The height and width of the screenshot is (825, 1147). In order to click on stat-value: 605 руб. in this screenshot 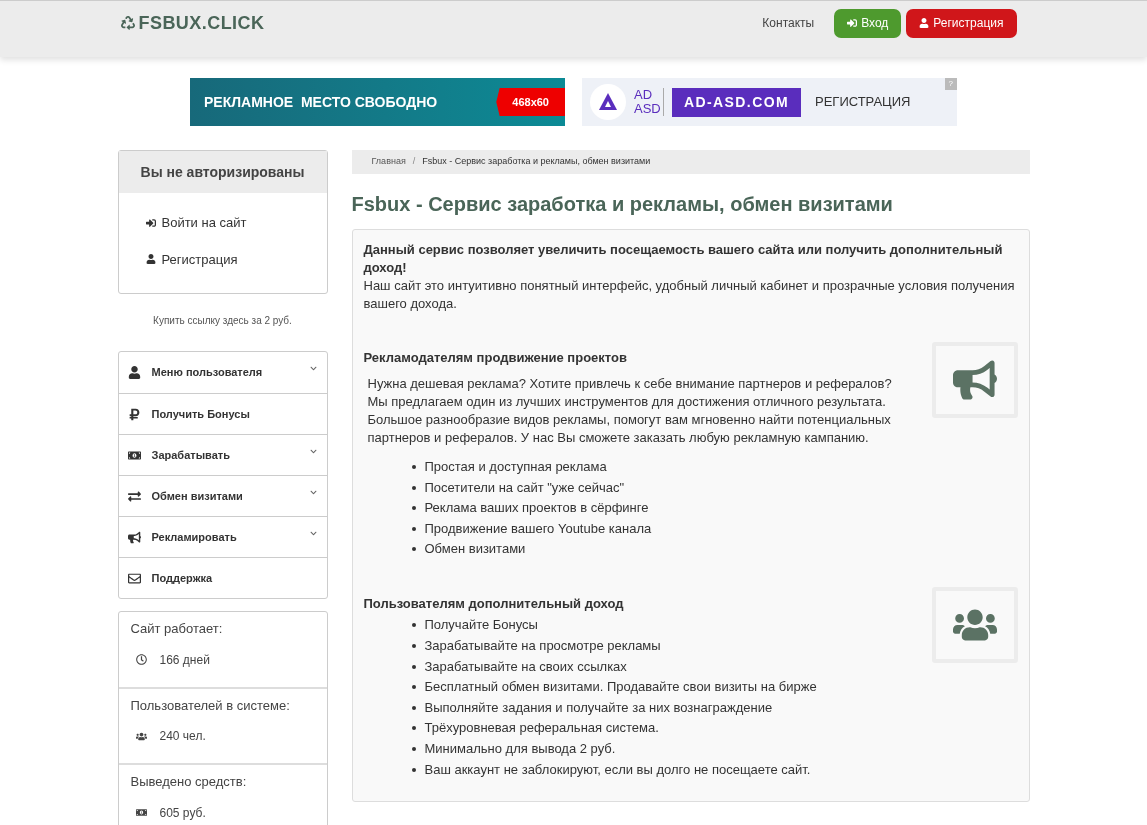, I will do `click(182, 813)`.